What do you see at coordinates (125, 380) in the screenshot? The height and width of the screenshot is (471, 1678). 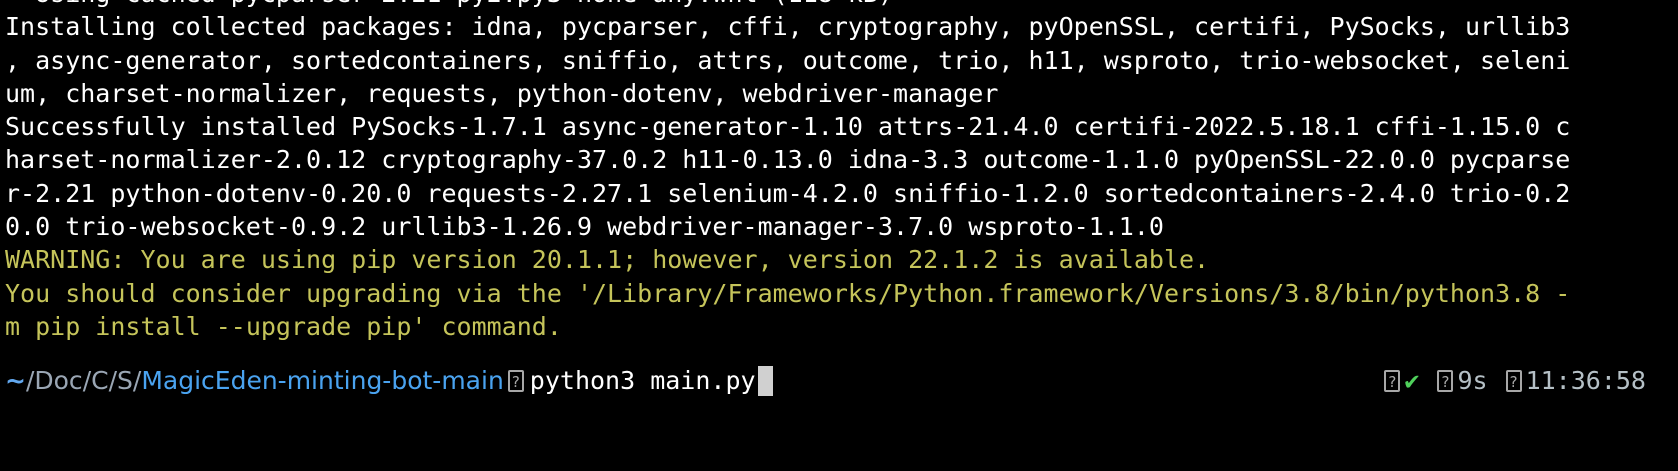 I see `path-segment-s: S` at bounding box center [125, 380].